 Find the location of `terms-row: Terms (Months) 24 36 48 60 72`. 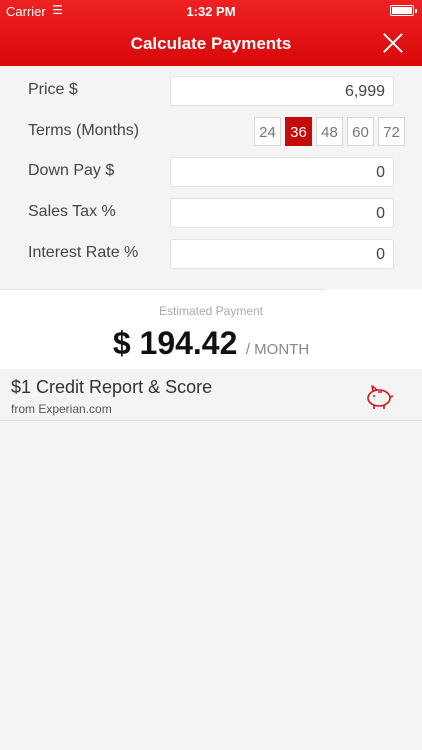

terms-row: Terms (Months) 24 36 48 60 72 is located at coordinates (211, 132).